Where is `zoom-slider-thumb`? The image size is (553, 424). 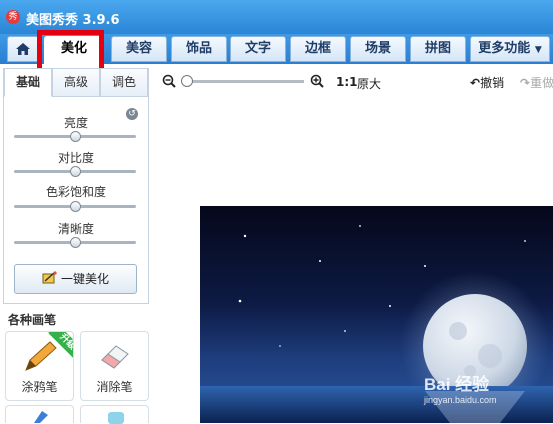
zoom-slider-thumb is located at coordinates (187, 81).